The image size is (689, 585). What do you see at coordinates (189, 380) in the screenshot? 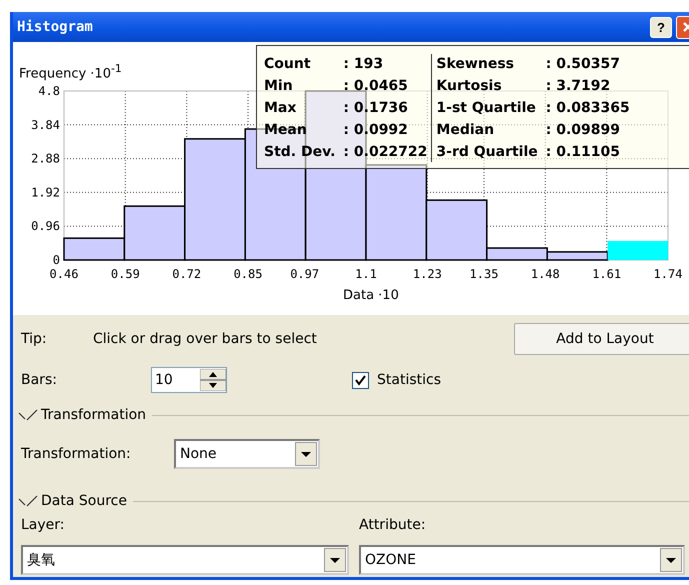
I see `bars-spinner: 10` at bounding box center [189, 380].